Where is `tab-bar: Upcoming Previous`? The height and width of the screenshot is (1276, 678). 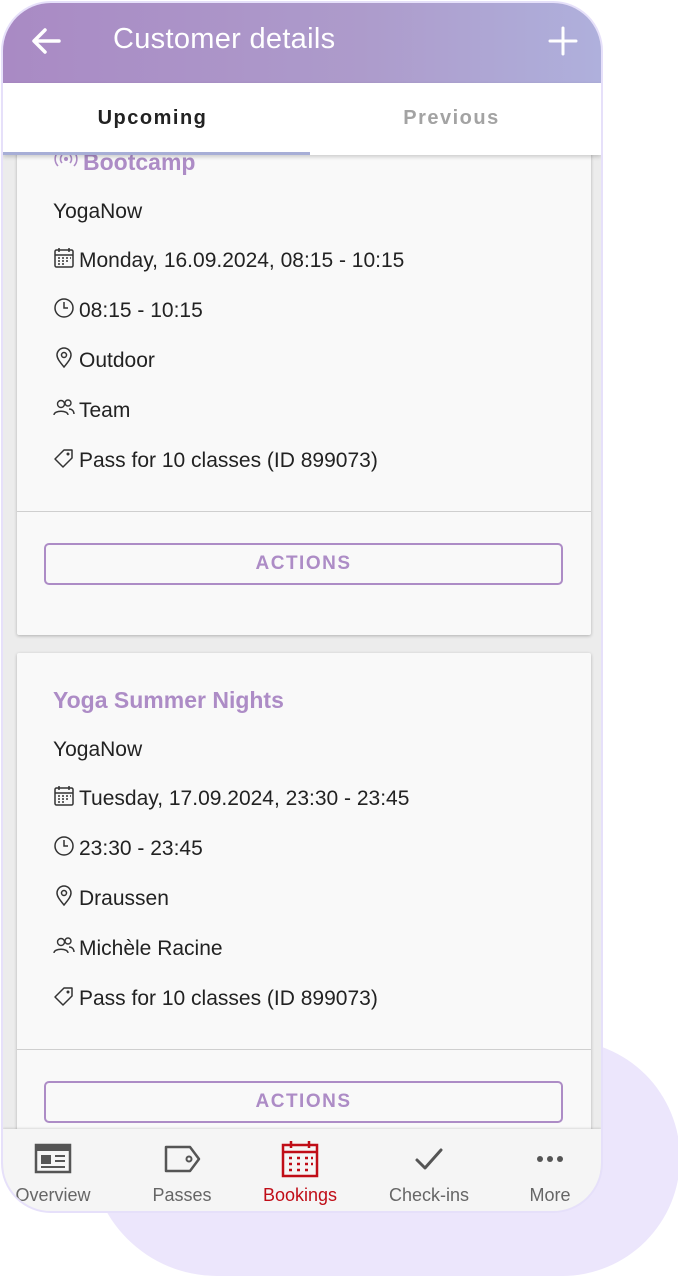
tab-bar: Upcoming Previous is located at coordinates (302, 119).